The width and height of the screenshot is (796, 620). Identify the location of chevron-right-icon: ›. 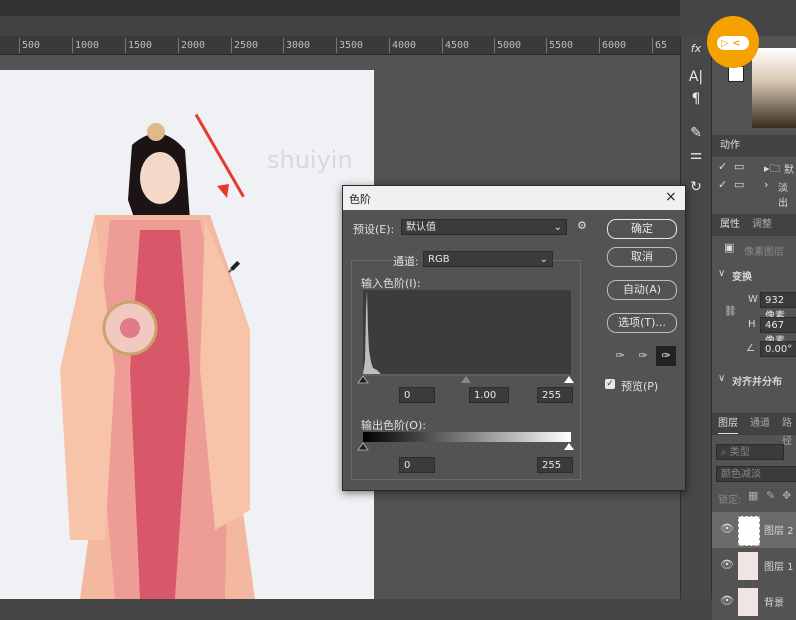
(766, 184).